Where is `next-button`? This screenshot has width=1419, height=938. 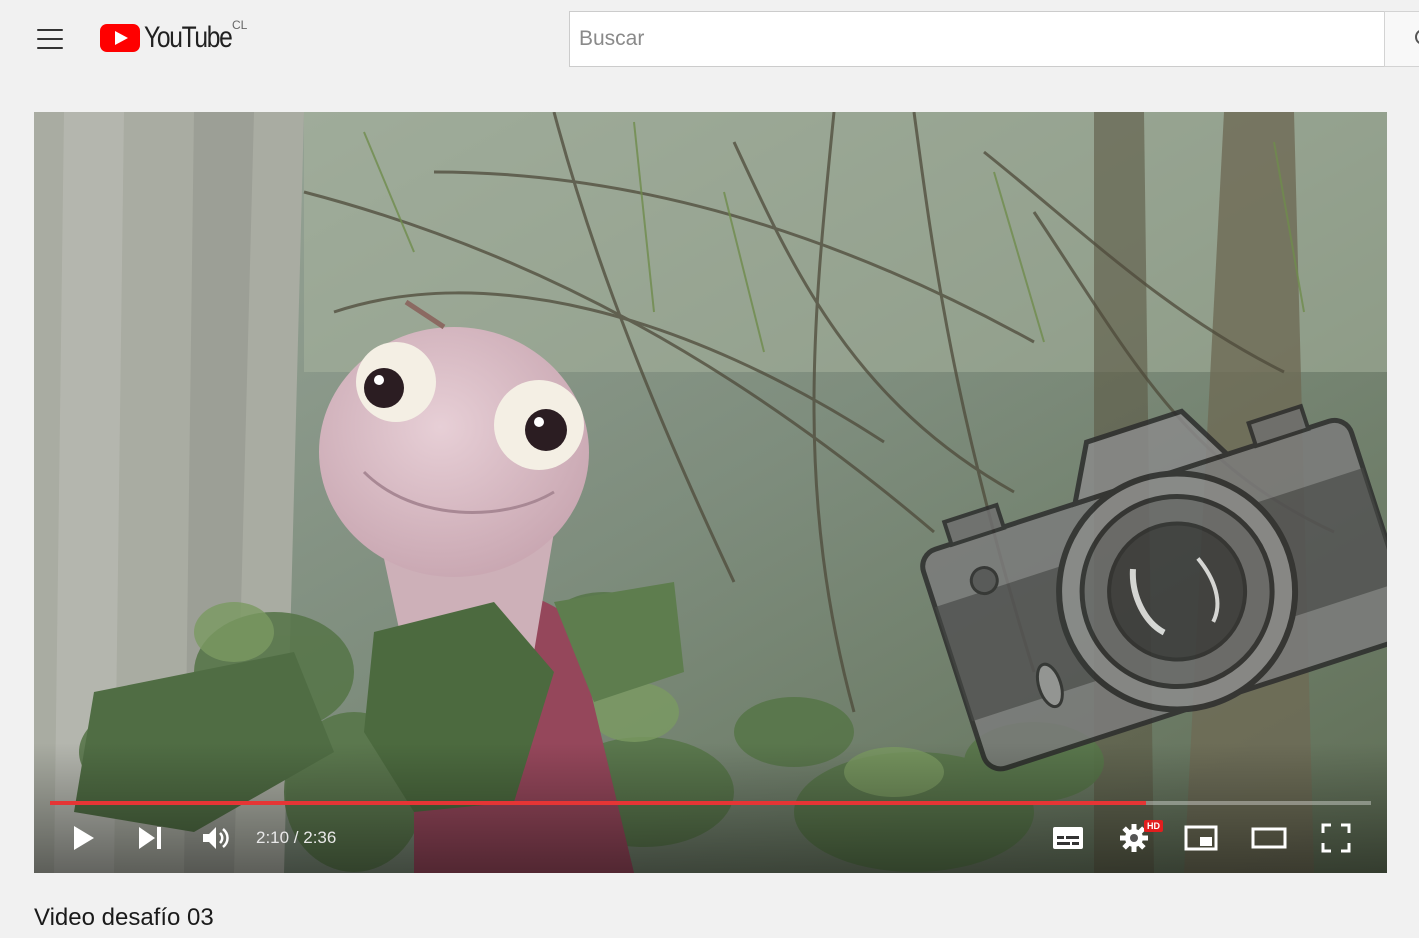 next-button is located at coordinates (150, 838).